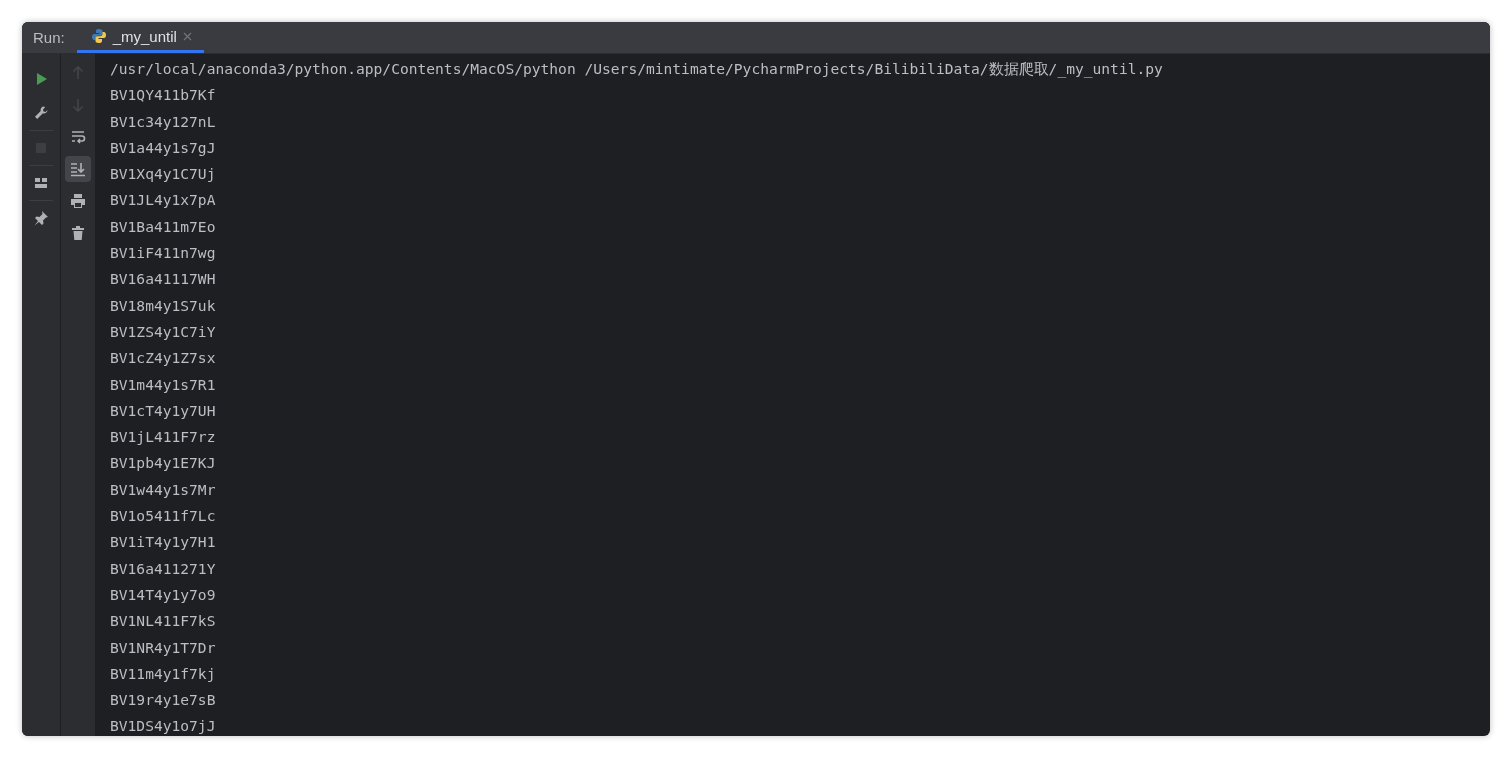 The image size is (1512, 758). Describe the element at coordinates (163, 700) in the screenshot. I see `console-line: BV19r4y1e7sB` at that location.